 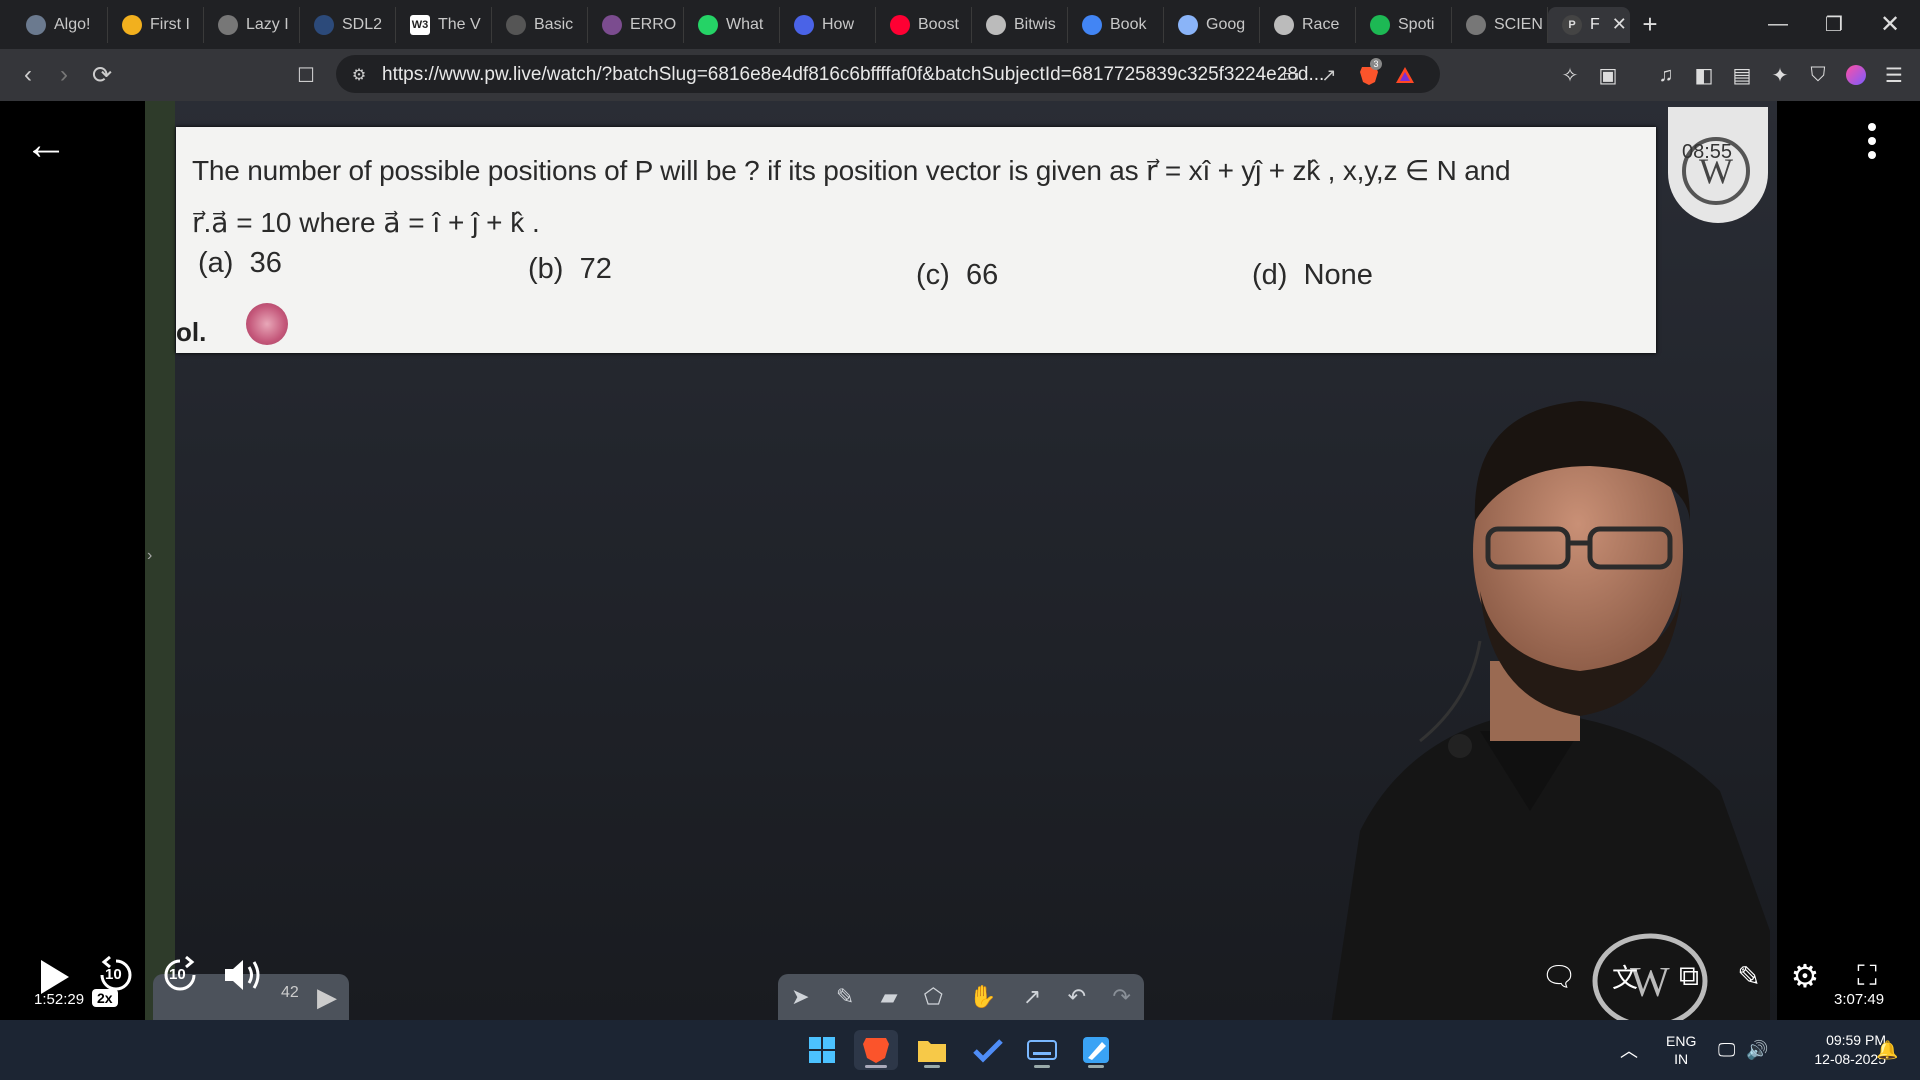 I want to click on tab-label: How, so click(x=838, y=24).